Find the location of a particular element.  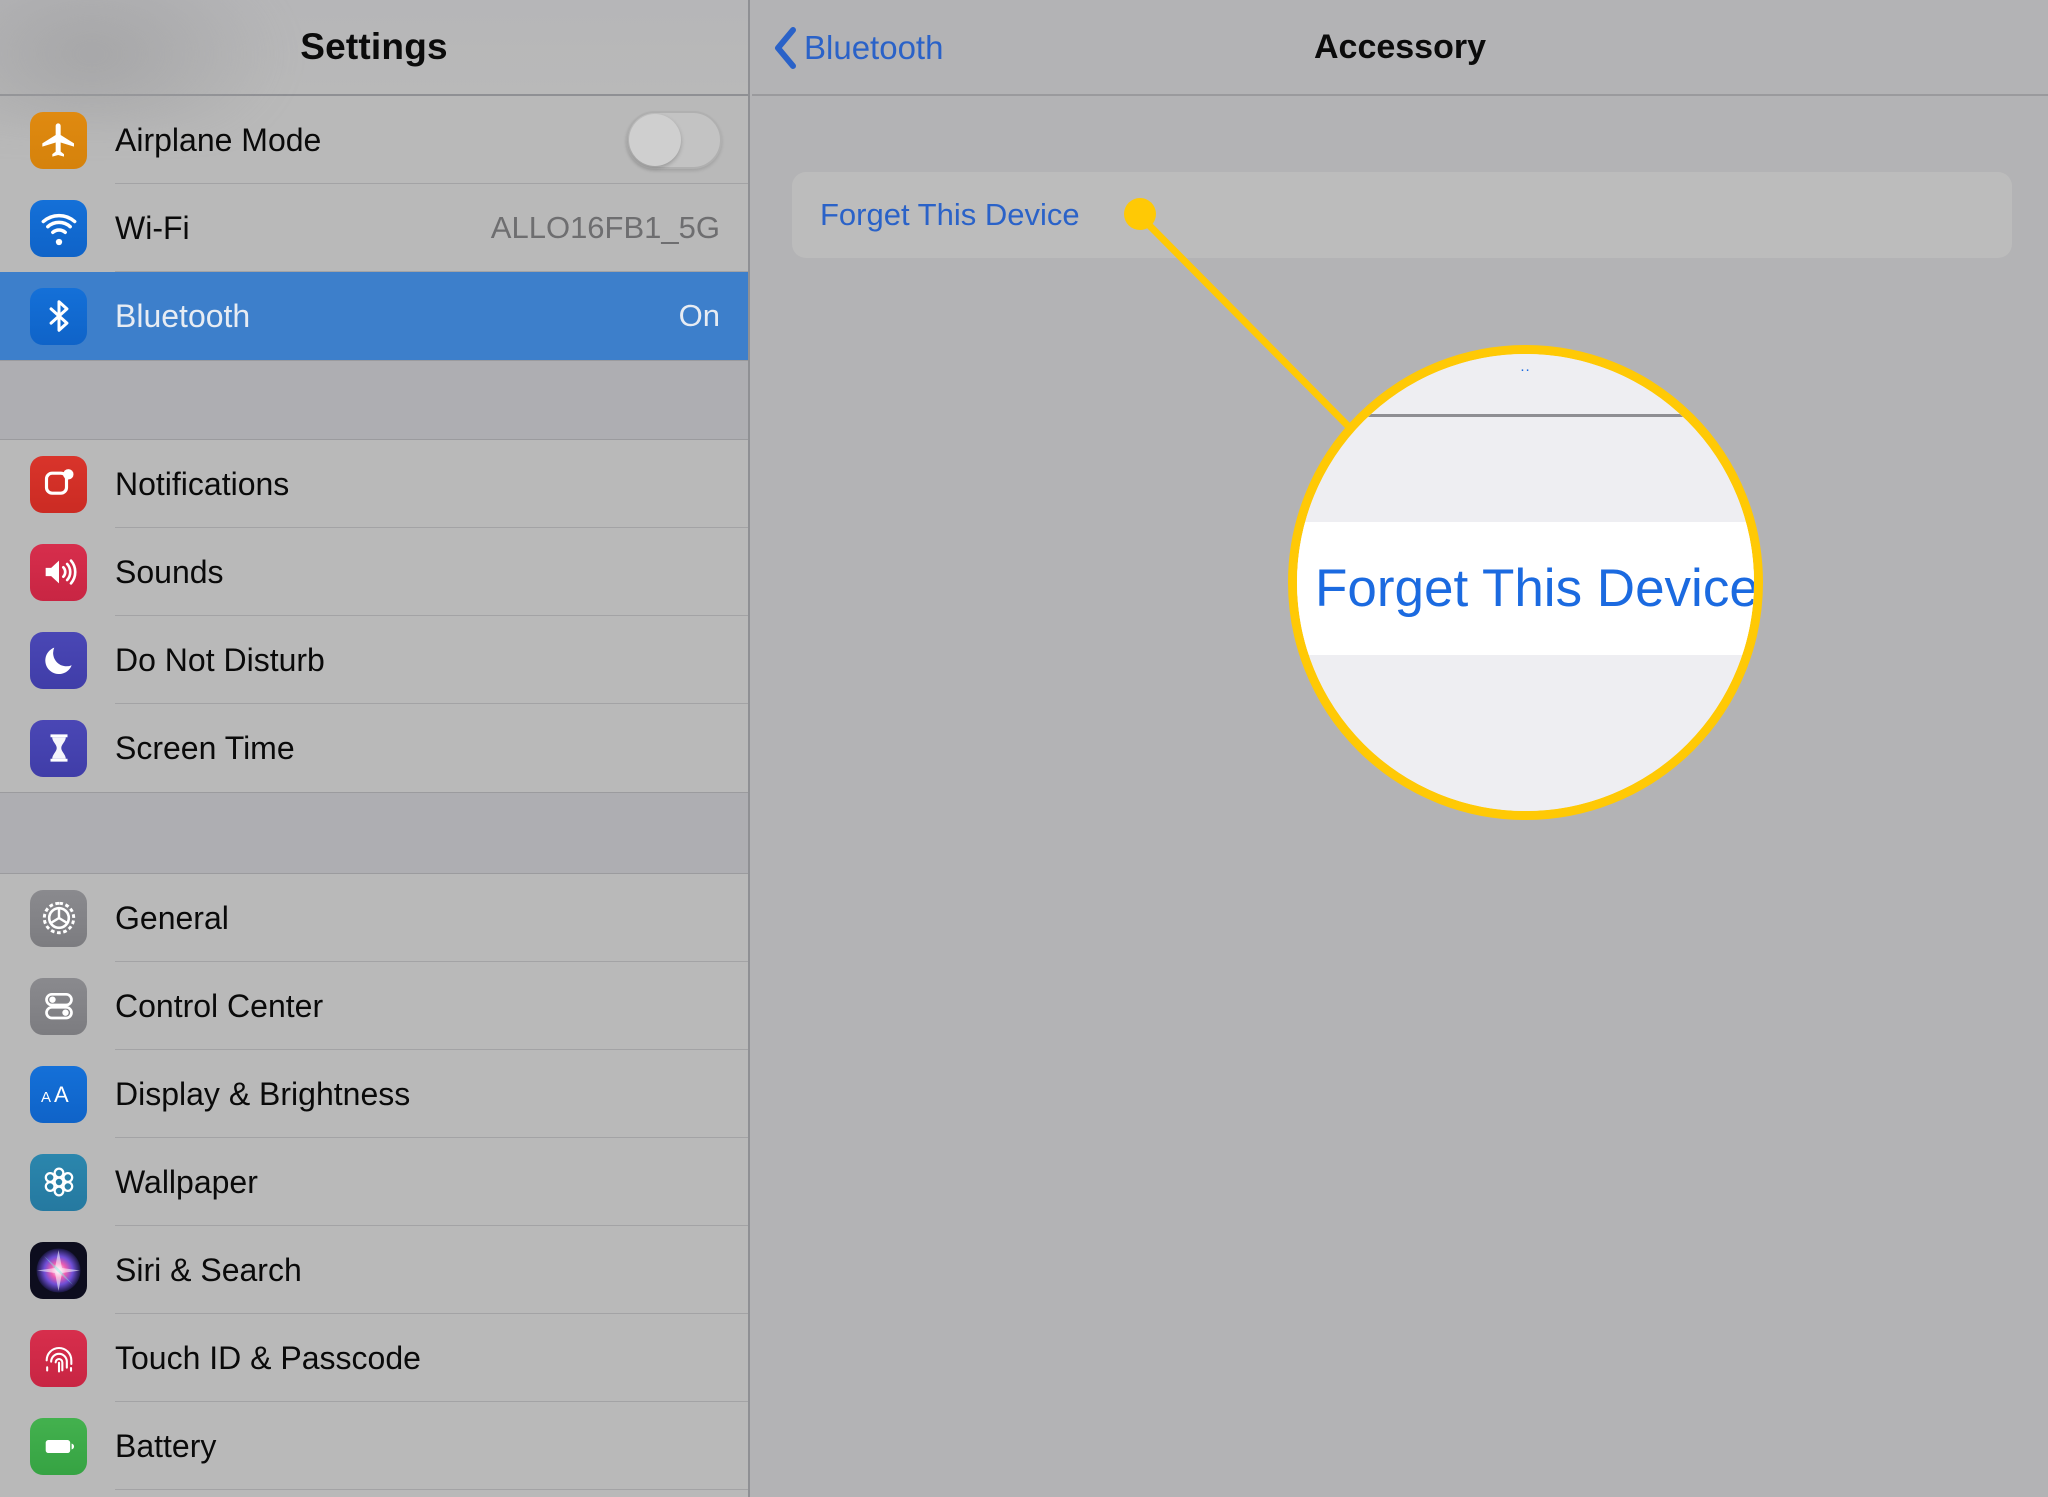

sidebar-item-label: Display & Brightness is located at coordinates (263, 1093).